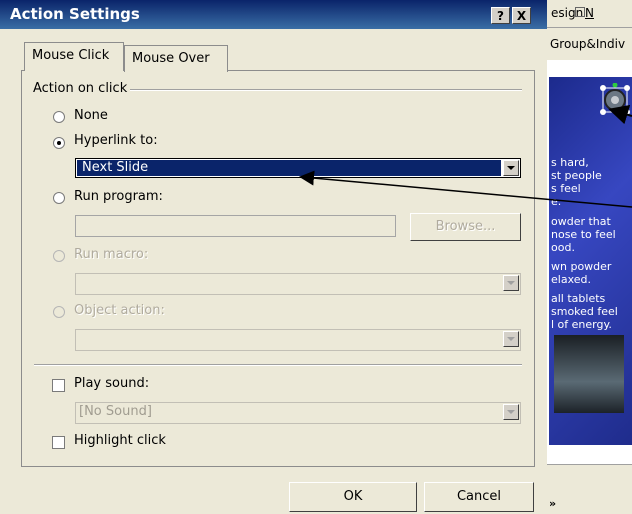 The width and height of the screenshot is (632, 514). I want to click on slide-text-line: st people, so click(576, 175).